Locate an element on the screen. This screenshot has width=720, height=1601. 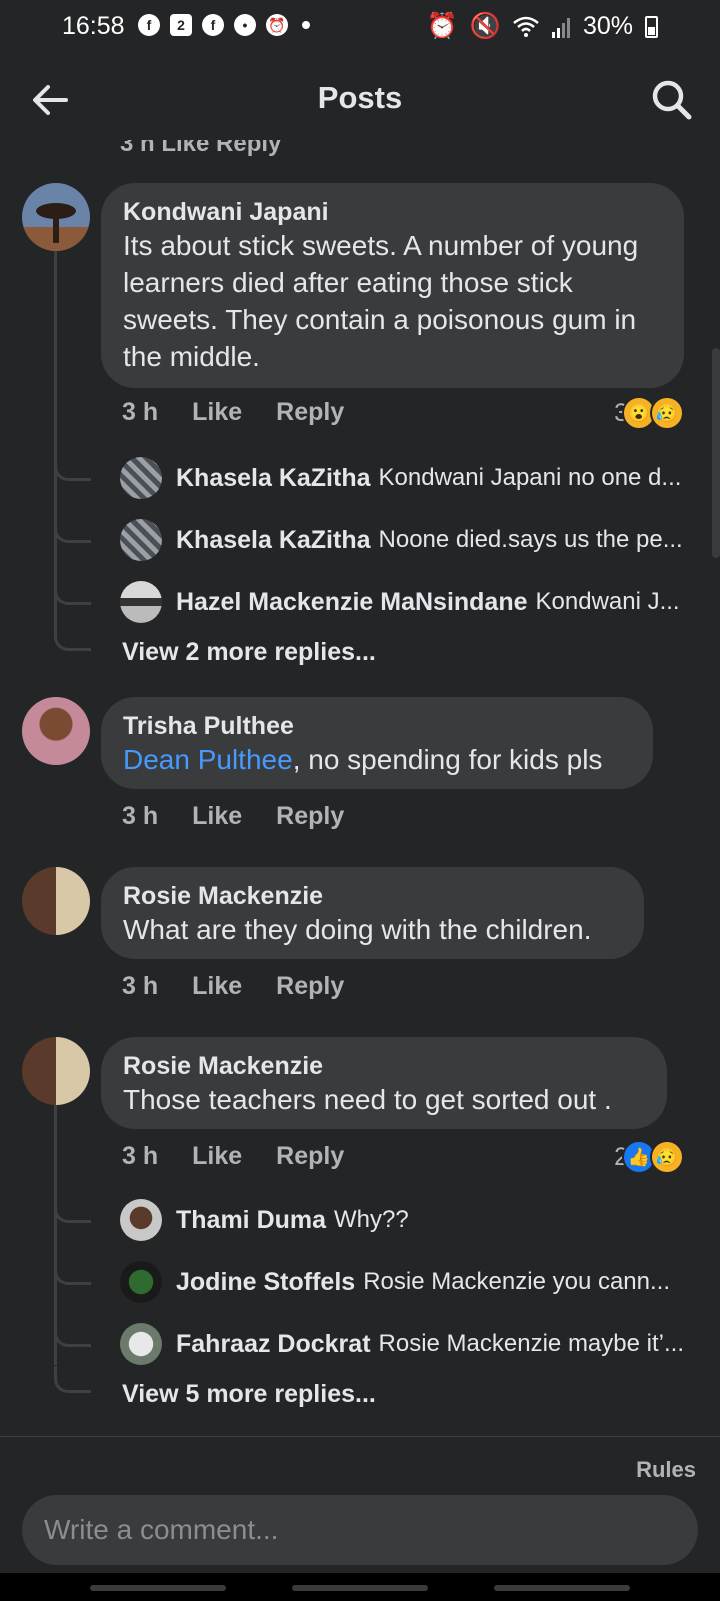
scrollbar is located at coordinates (716, 453).